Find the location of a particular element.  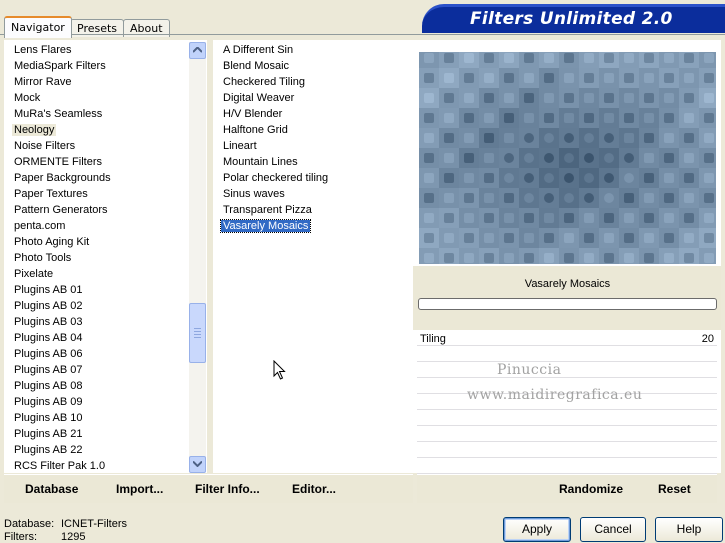

category-item-label: Photo Aging Kit is located at coordinates (52, 242).